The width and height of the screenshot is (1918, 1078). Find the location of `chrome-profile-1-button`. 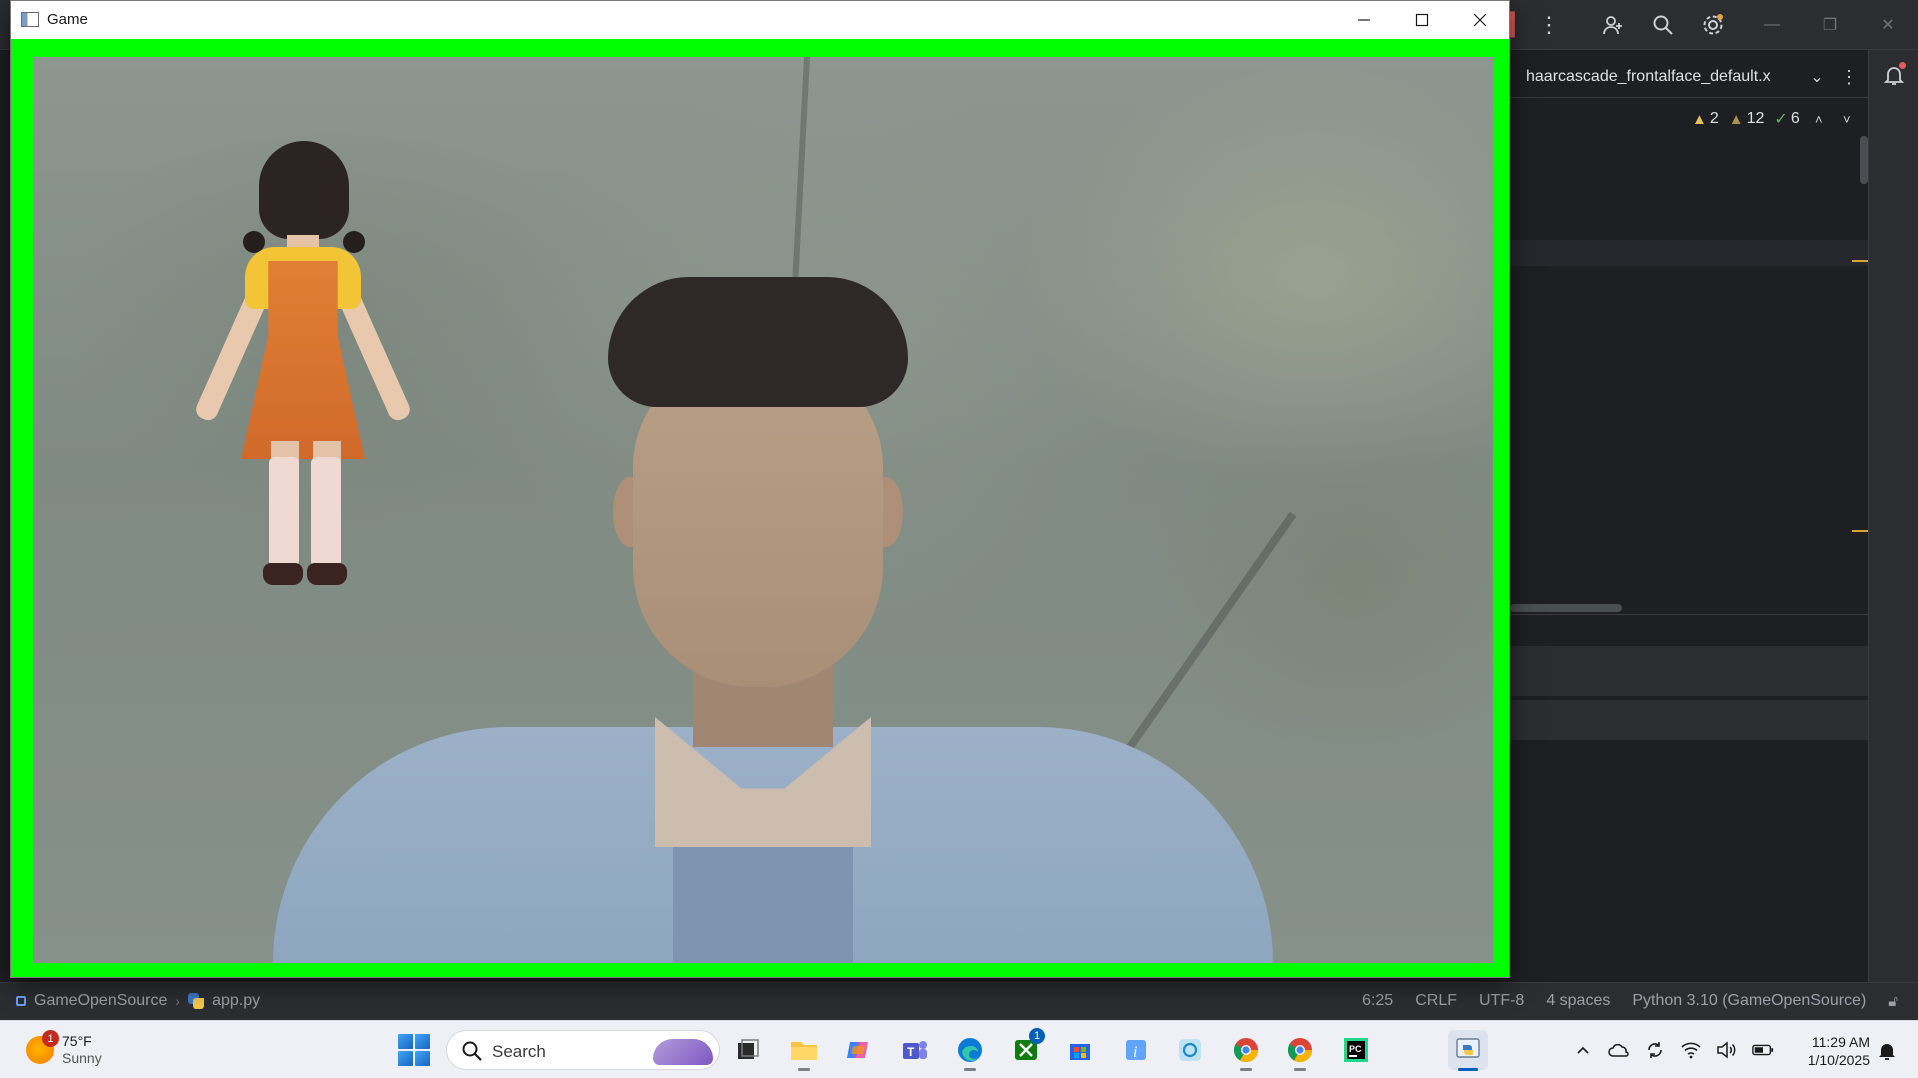

chrome-profile-1-button is located at coordinates (1246, 1050).